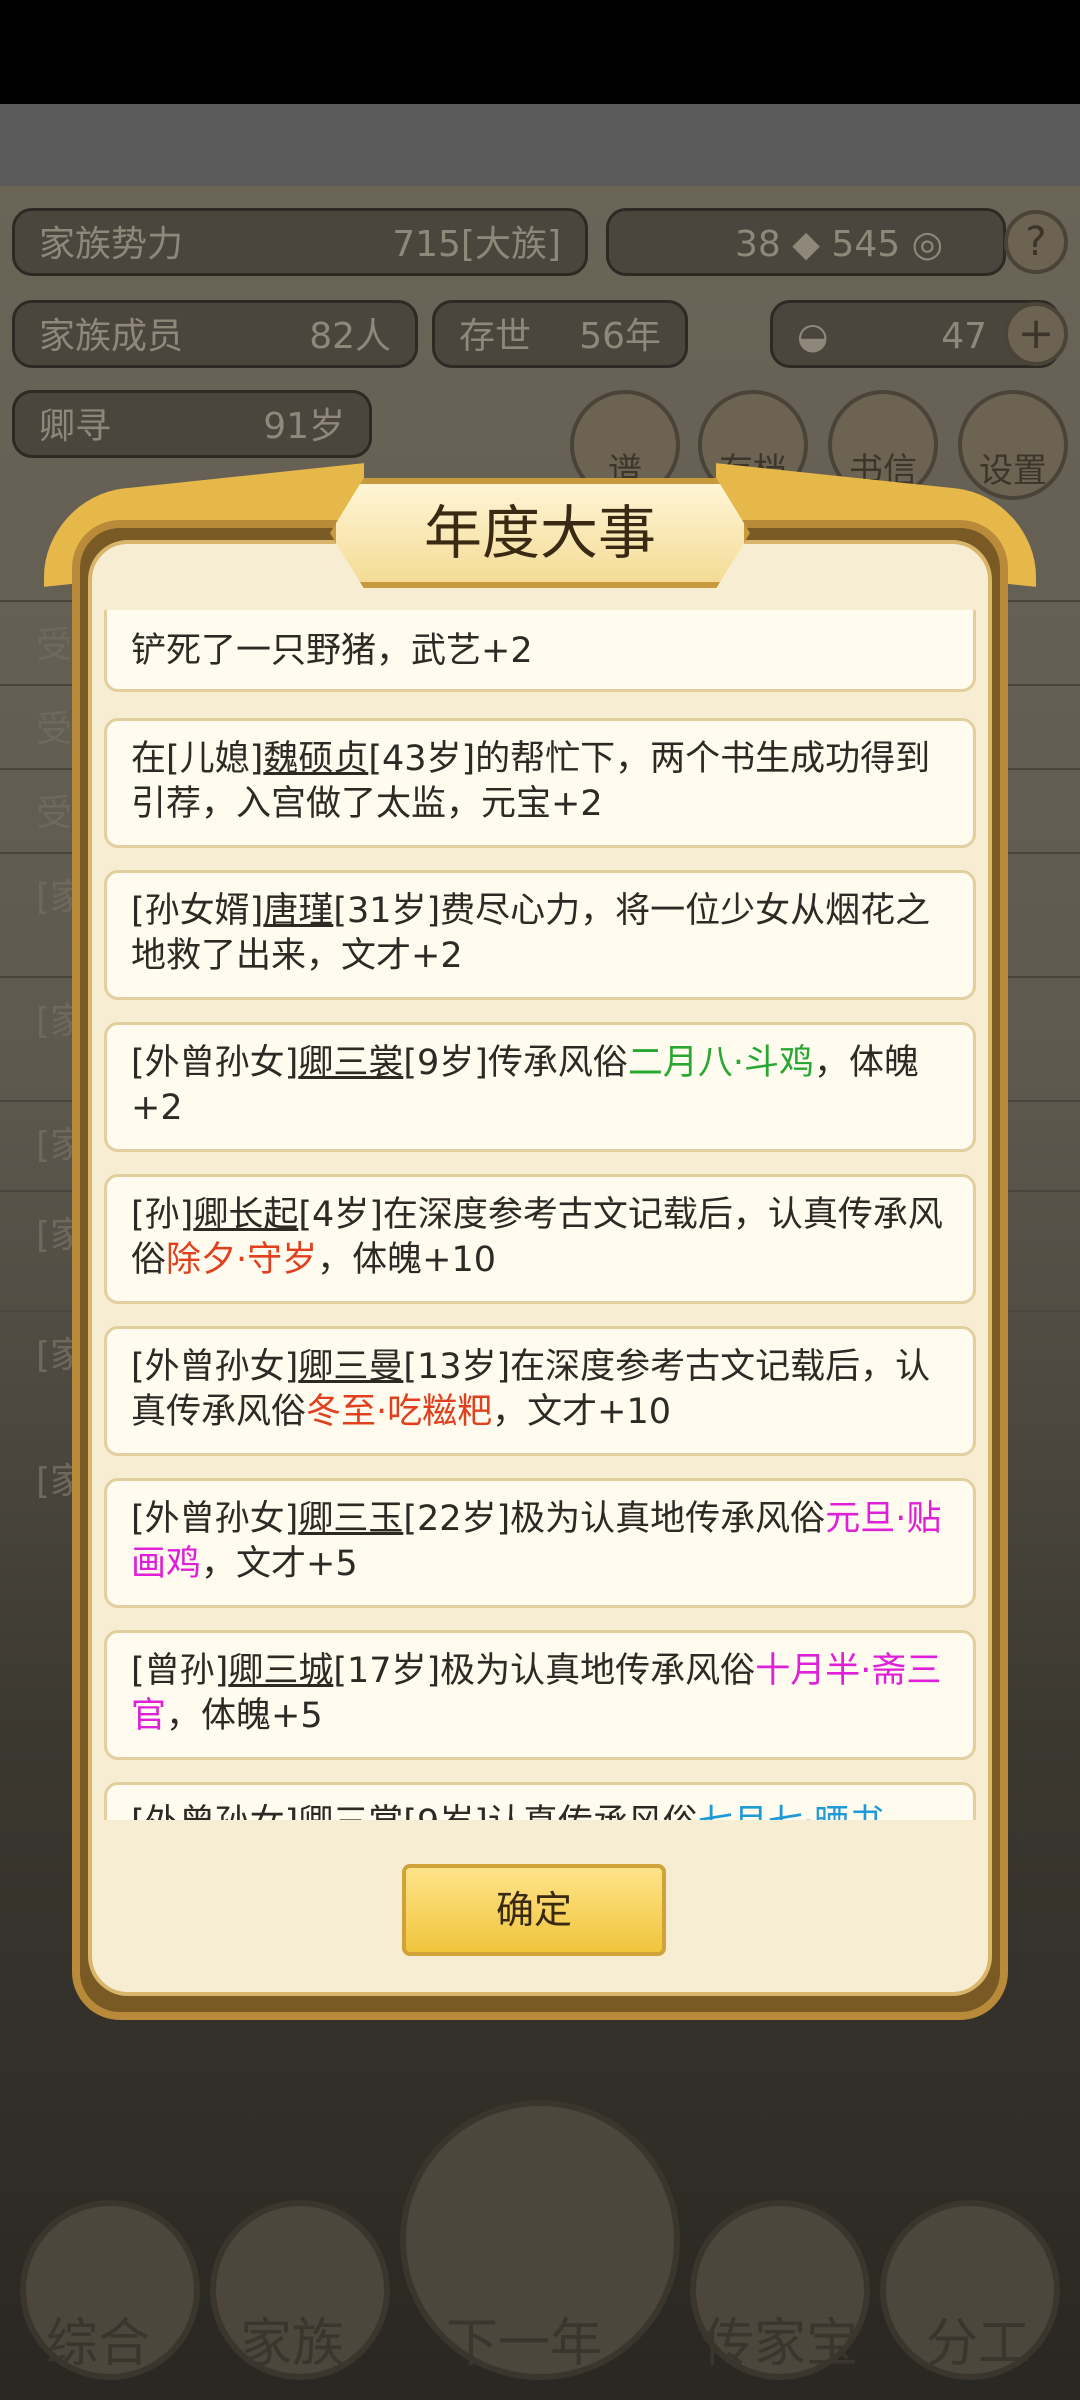 This screenshot has width=1080, height=2400. I want to click on person-name-link: 唐瑾, so click(298, 911).